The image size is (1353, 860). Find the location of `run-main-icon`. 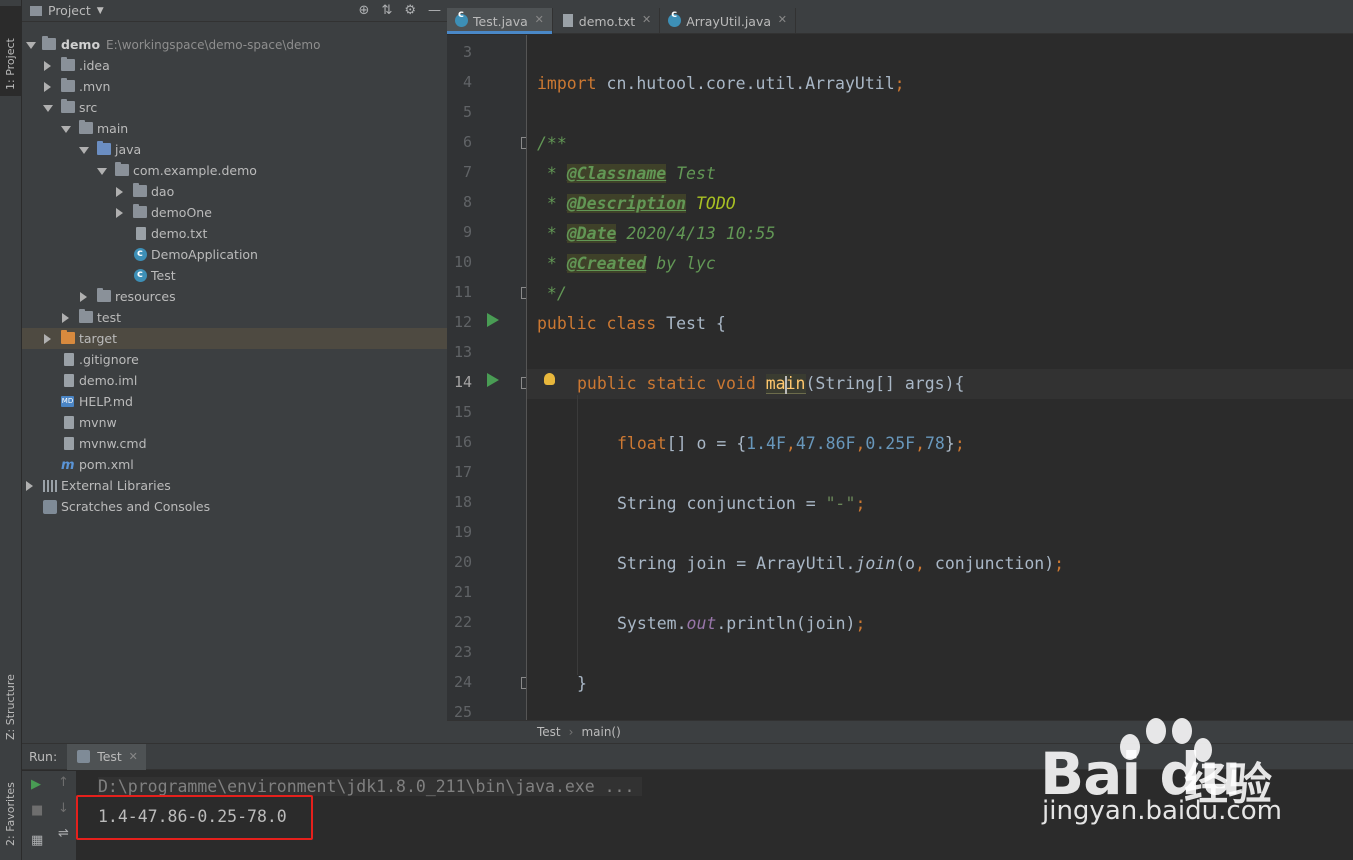

run-main-icon is located at coordinates (493, 380).